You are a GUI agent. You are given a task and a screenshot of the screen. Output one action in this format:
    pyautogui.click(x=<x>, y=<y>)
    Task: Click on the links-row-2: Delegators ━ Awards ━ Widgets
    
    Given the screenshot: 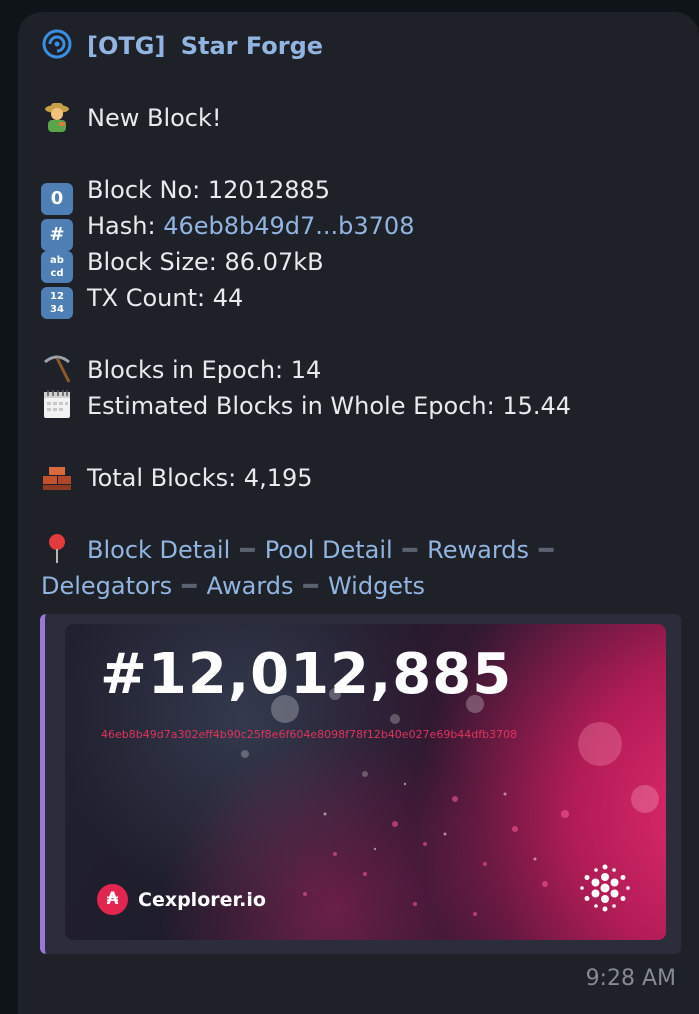 What is the action you would take?
    pyautogui.click(x=233, y=586)
    